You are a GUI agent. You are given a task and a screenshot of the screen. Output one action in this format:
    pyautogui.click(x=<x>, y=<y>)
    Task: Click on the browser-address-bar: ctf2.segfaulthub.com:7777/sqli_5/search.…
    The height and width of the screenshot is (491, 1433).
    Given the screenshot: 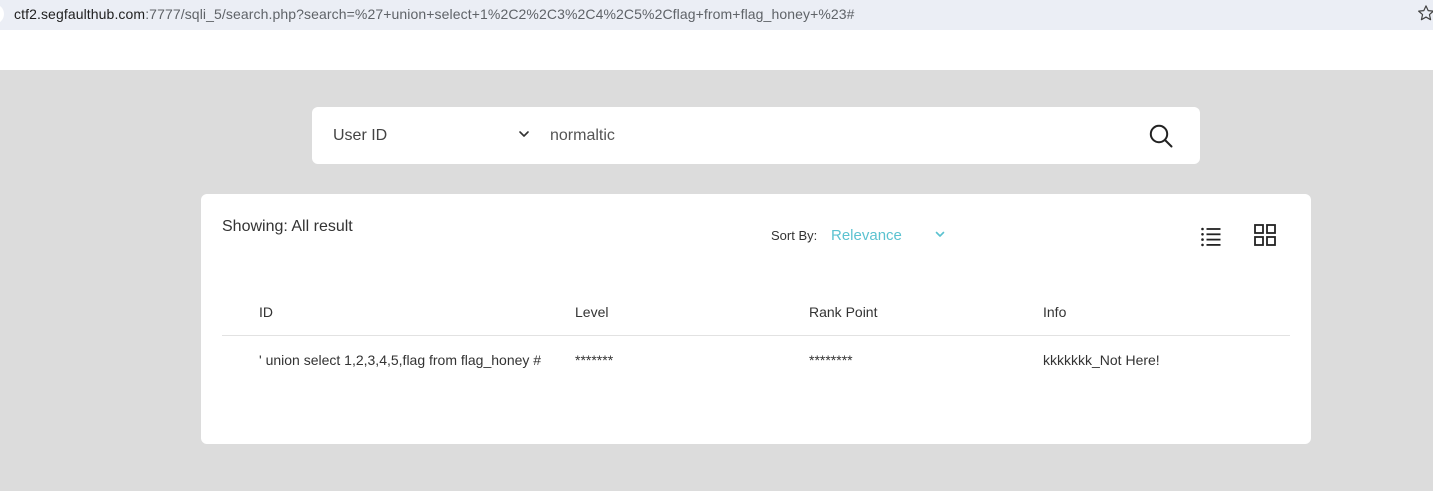 What is the action you would take?
    pyautogui.click(x=716, y=15)
    